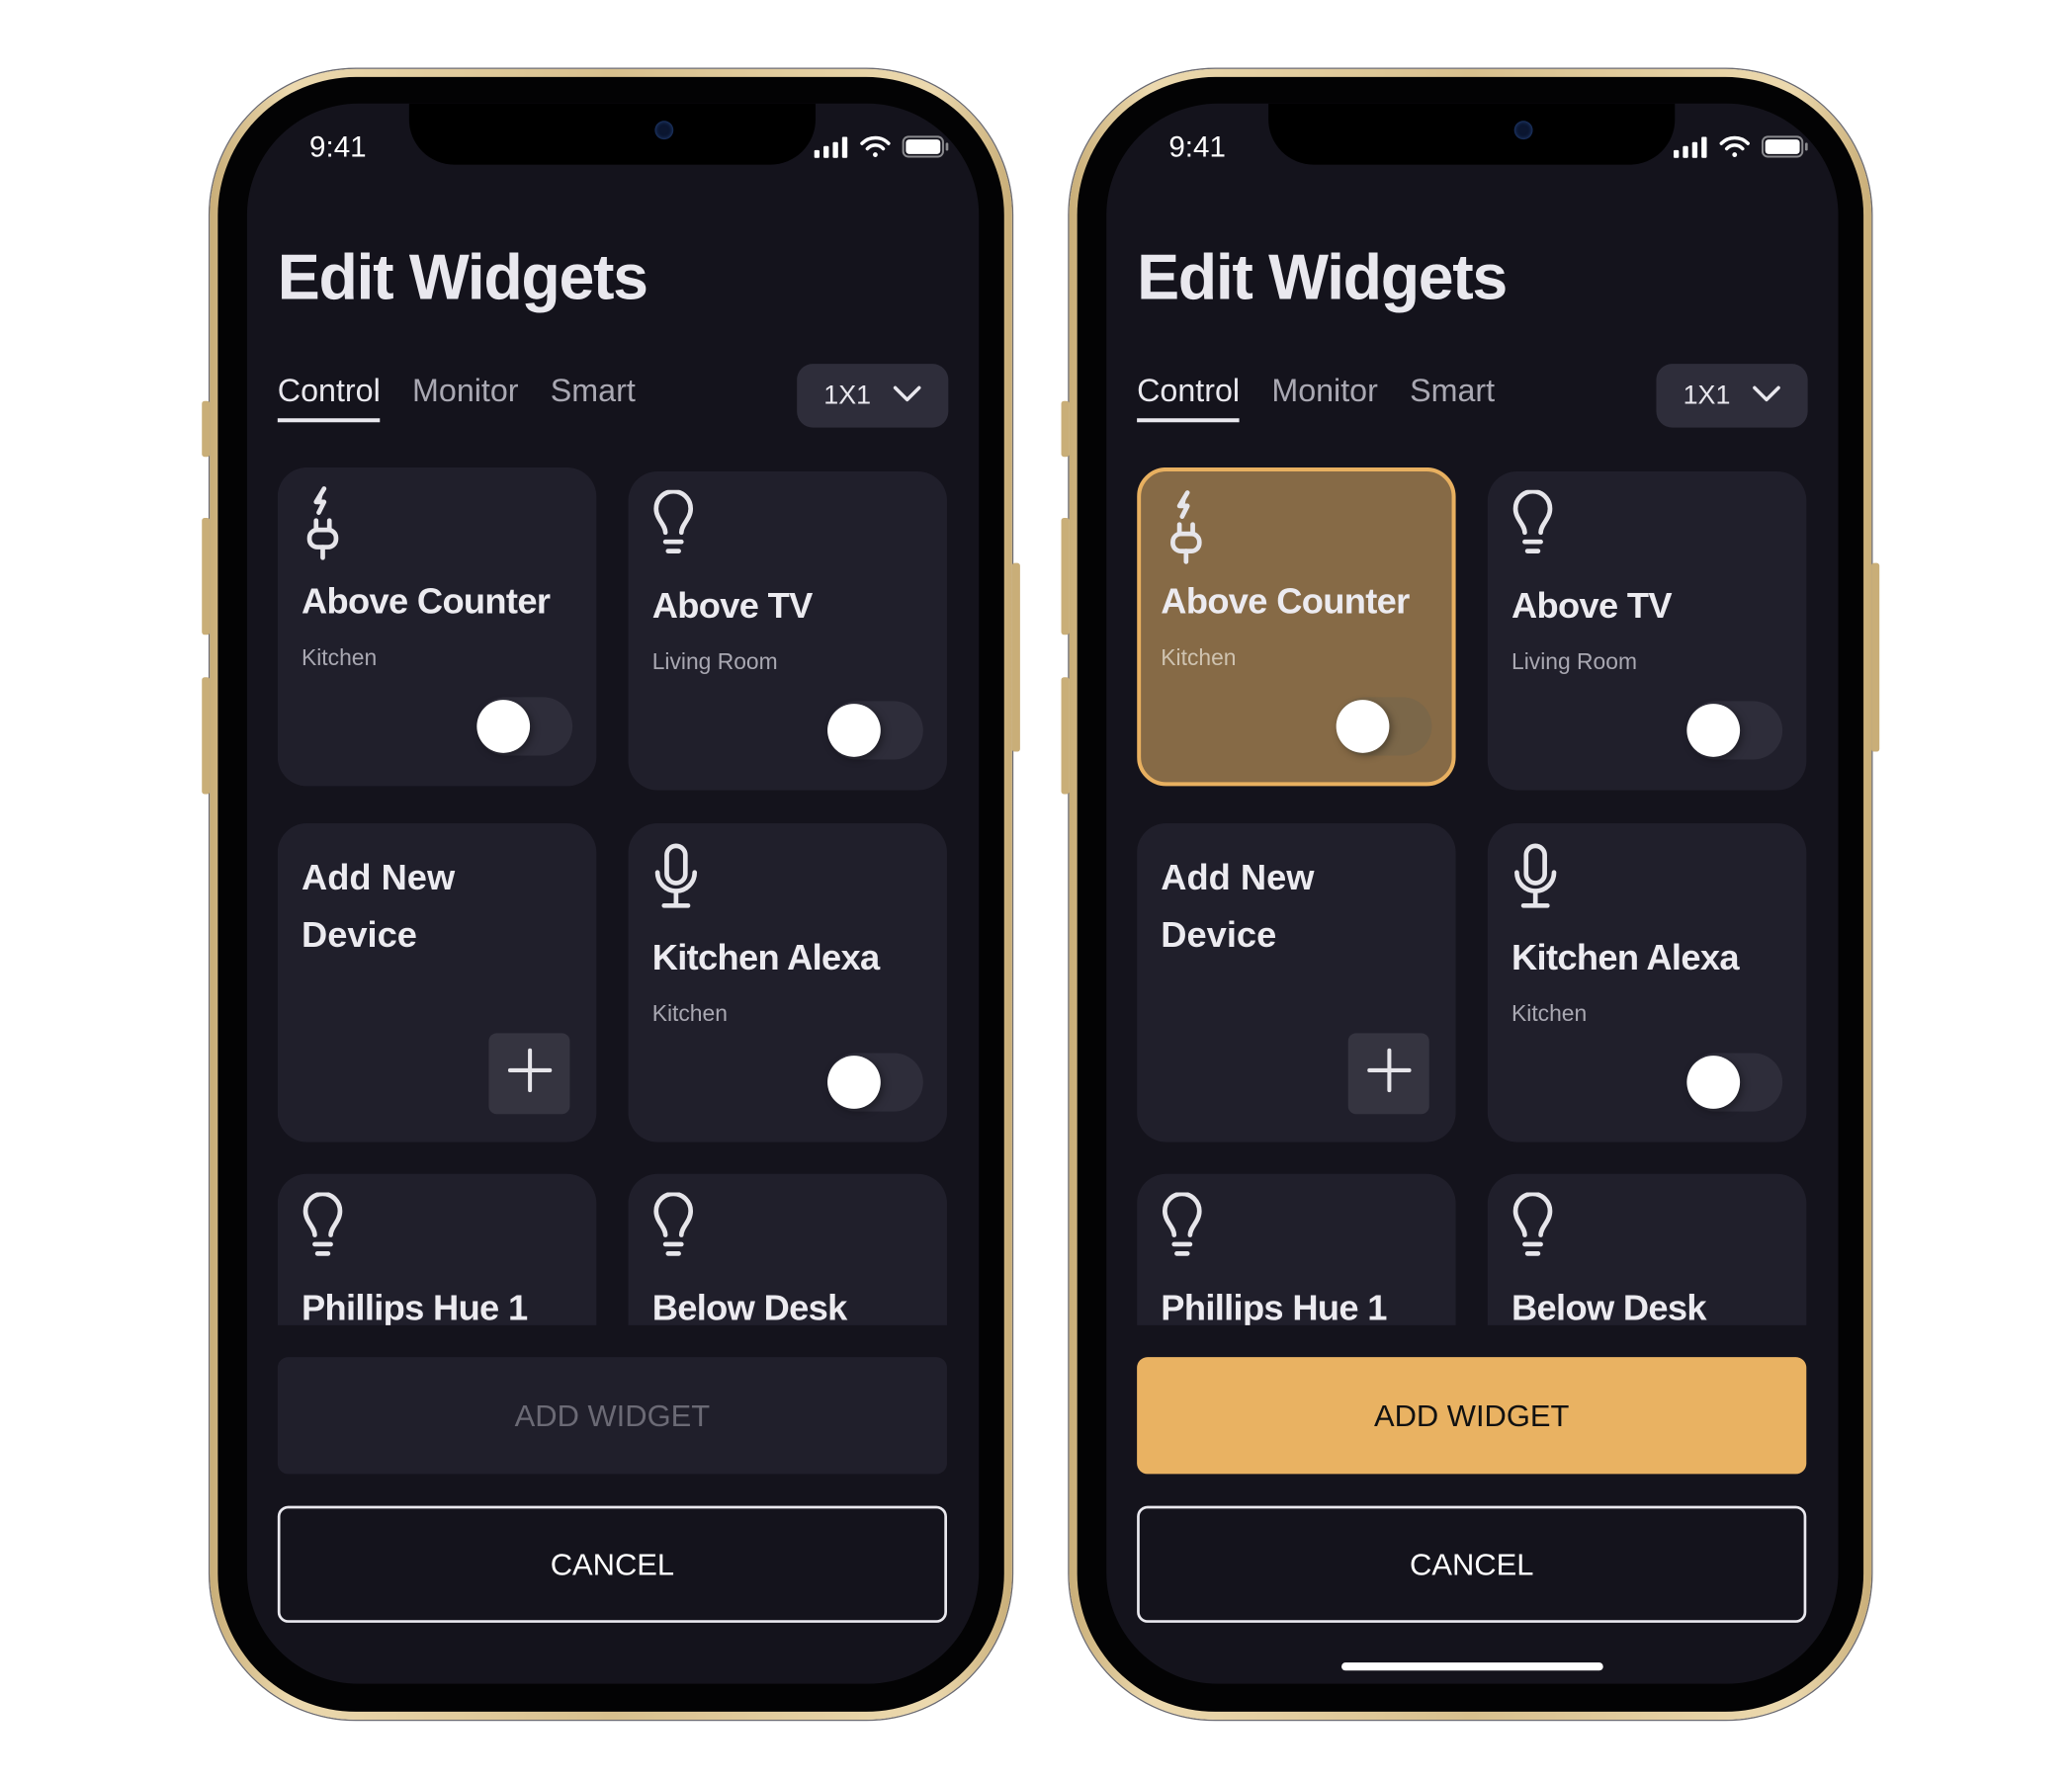 The image size is (2072, 1779). What do you see at coordinates (1707, 395) in the screenshot?
I see `widget-size-value: 1X1` at bounding box center [1707, 395].